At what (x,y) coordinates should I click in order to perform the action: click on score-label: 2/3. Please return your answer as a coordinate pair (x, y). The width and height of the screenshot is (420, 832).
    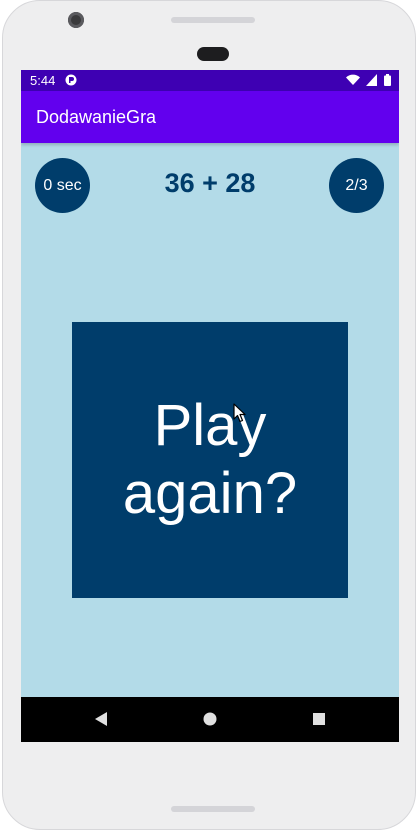
    Looking at the image, I should click on (356, 185).